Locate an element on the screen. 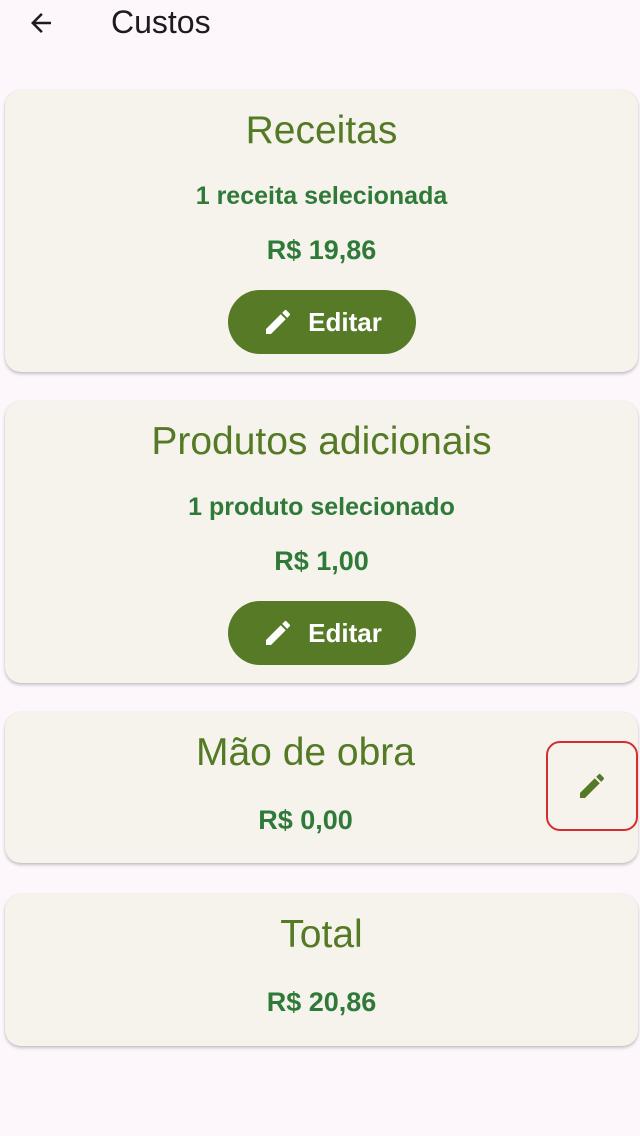  edit-receitas-button: Editar is located at coordinates (322, 322).